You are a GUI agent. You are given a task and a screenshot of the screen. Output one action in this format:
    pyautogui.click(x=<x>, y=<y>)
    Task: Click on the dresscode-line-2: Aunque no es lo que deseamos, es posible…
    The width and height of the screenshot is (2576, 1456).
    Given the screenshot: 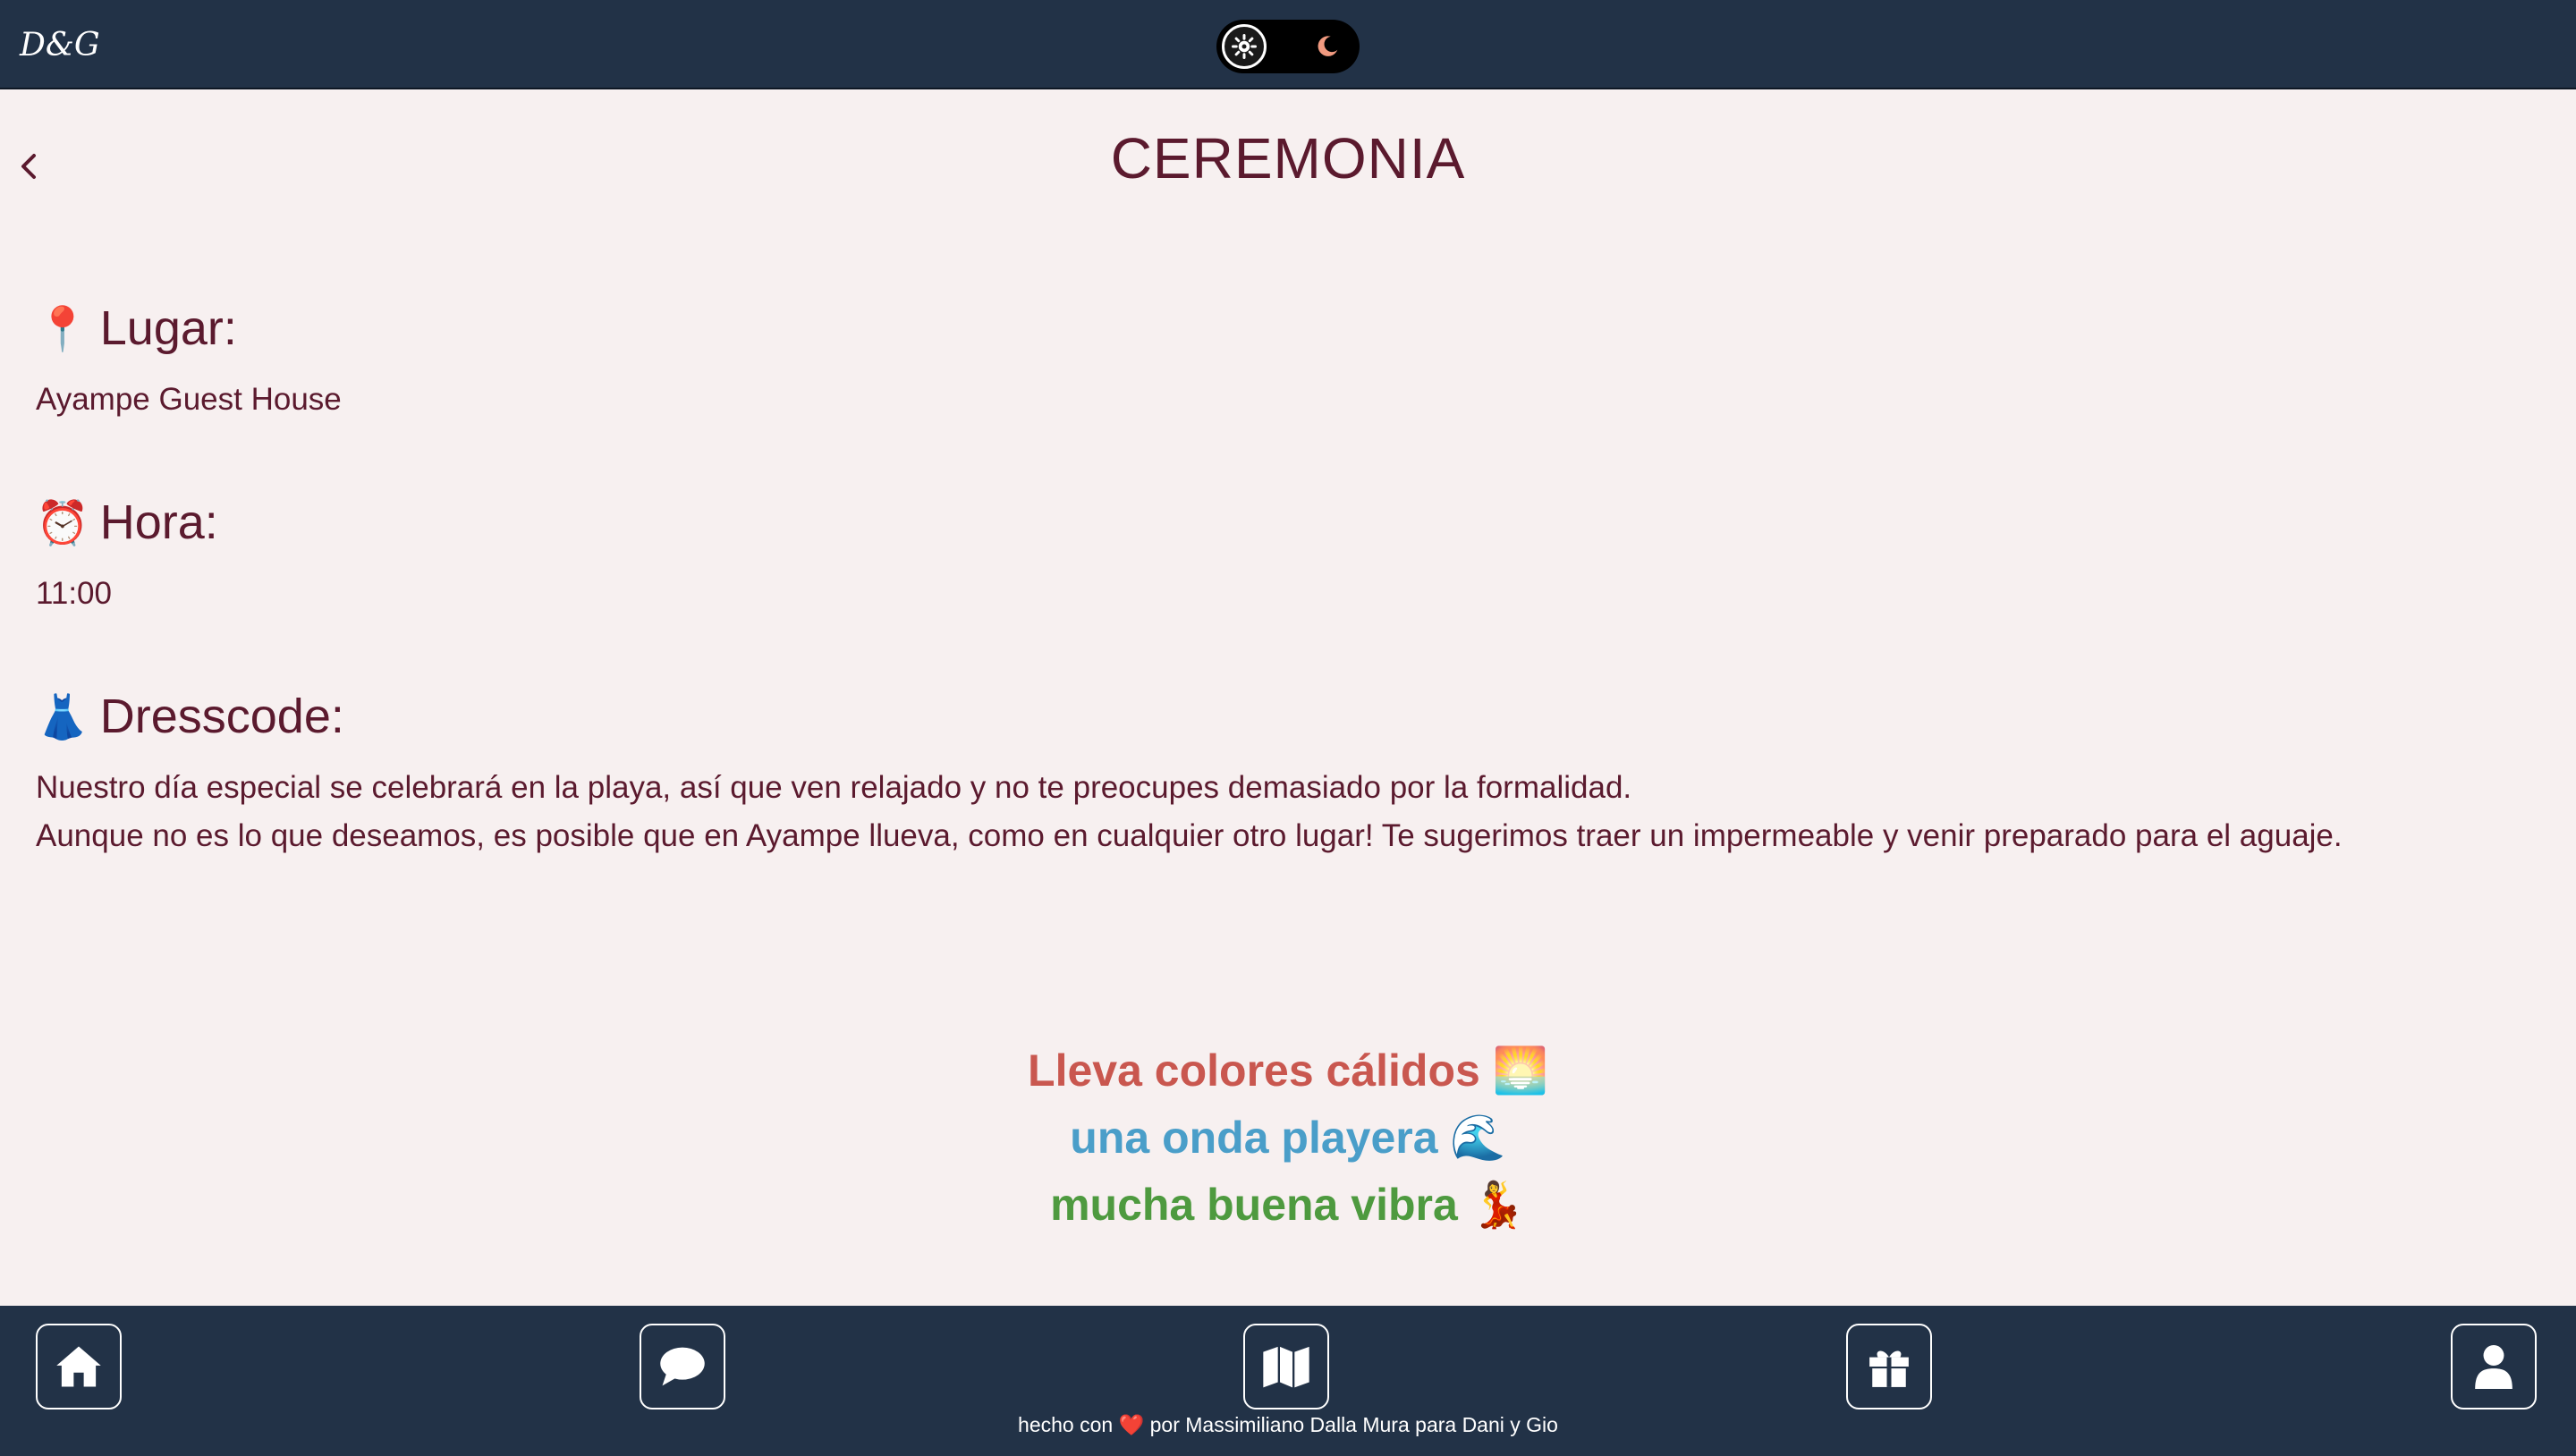 What is the action you would take?
    pyautogui.click(x=1189, y=835)
    